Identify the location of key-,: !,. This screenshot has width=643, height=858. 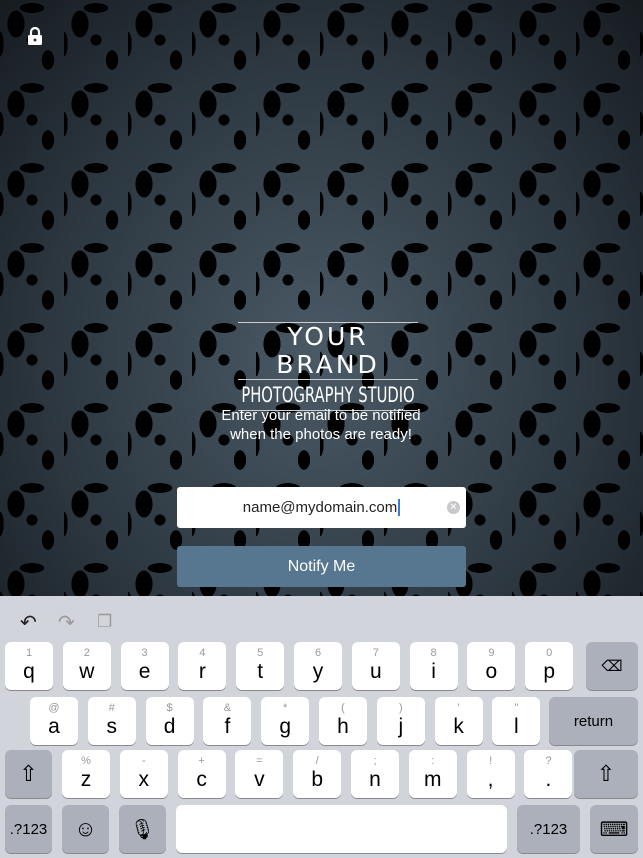
(490, 774).